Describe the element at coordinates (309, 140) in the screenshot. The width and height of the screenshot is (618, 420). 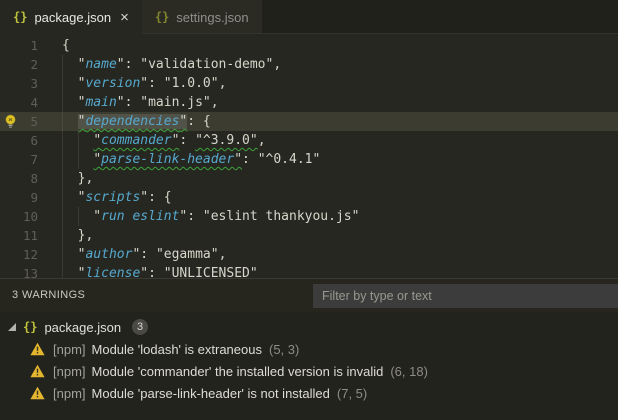
I see `editor-line: 6 "commander": "^3.9.0",` at that location.